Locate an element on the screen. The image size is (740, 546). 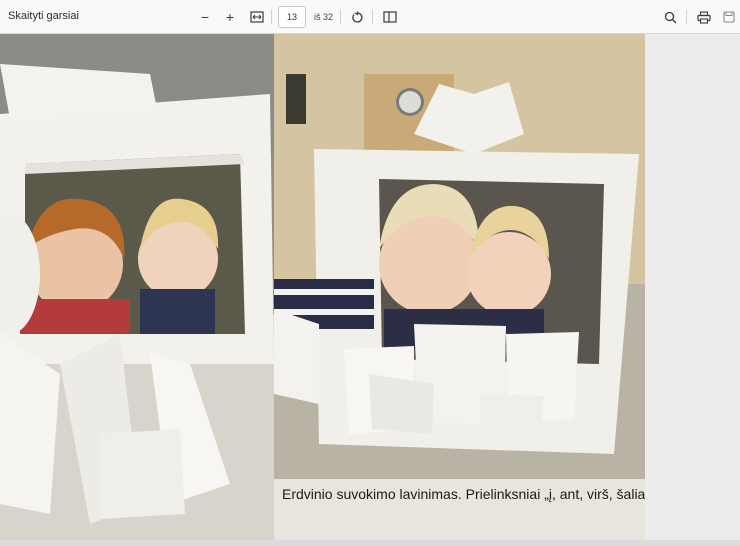
rotate-icon is located at coordinates (356, 17).